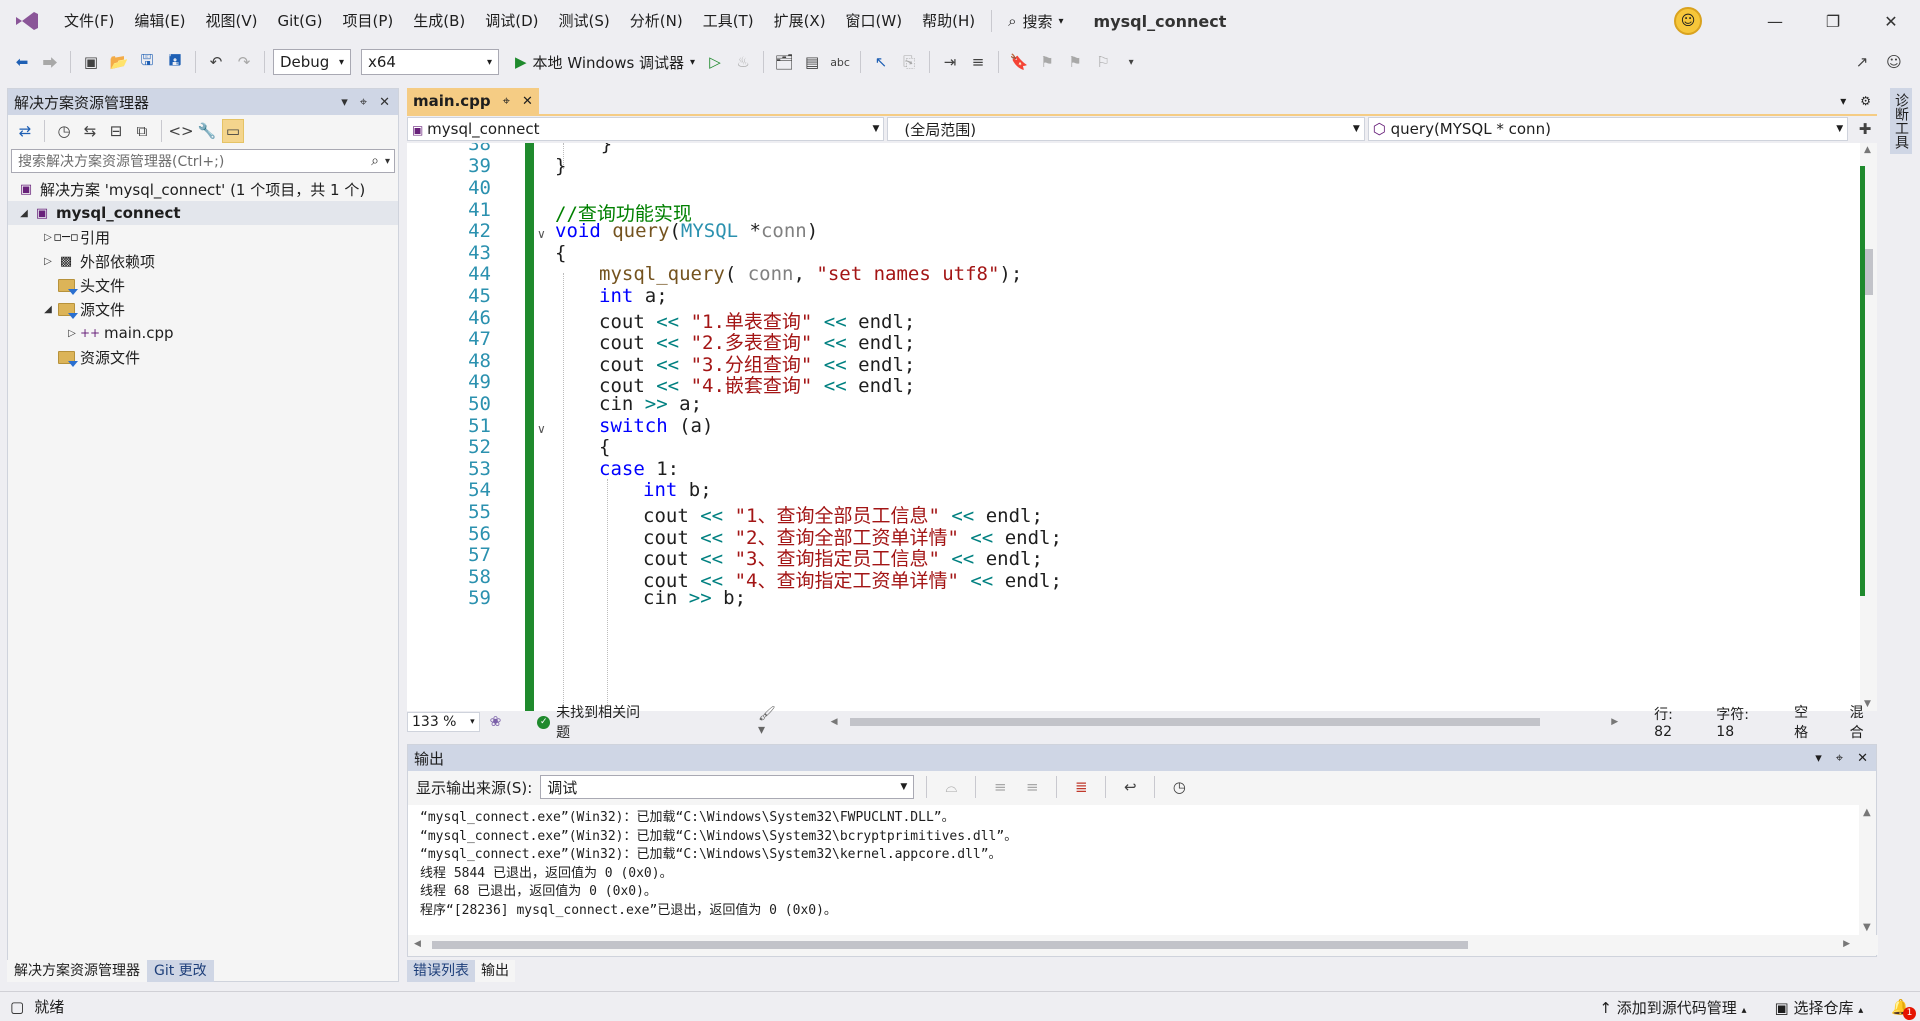 The height and width of the screenshot is (1021, 1920). What do you see at coordinates (22, 62) in the screenshot?
I see `back-icon: ⬅` at bounding box center [22, 62].